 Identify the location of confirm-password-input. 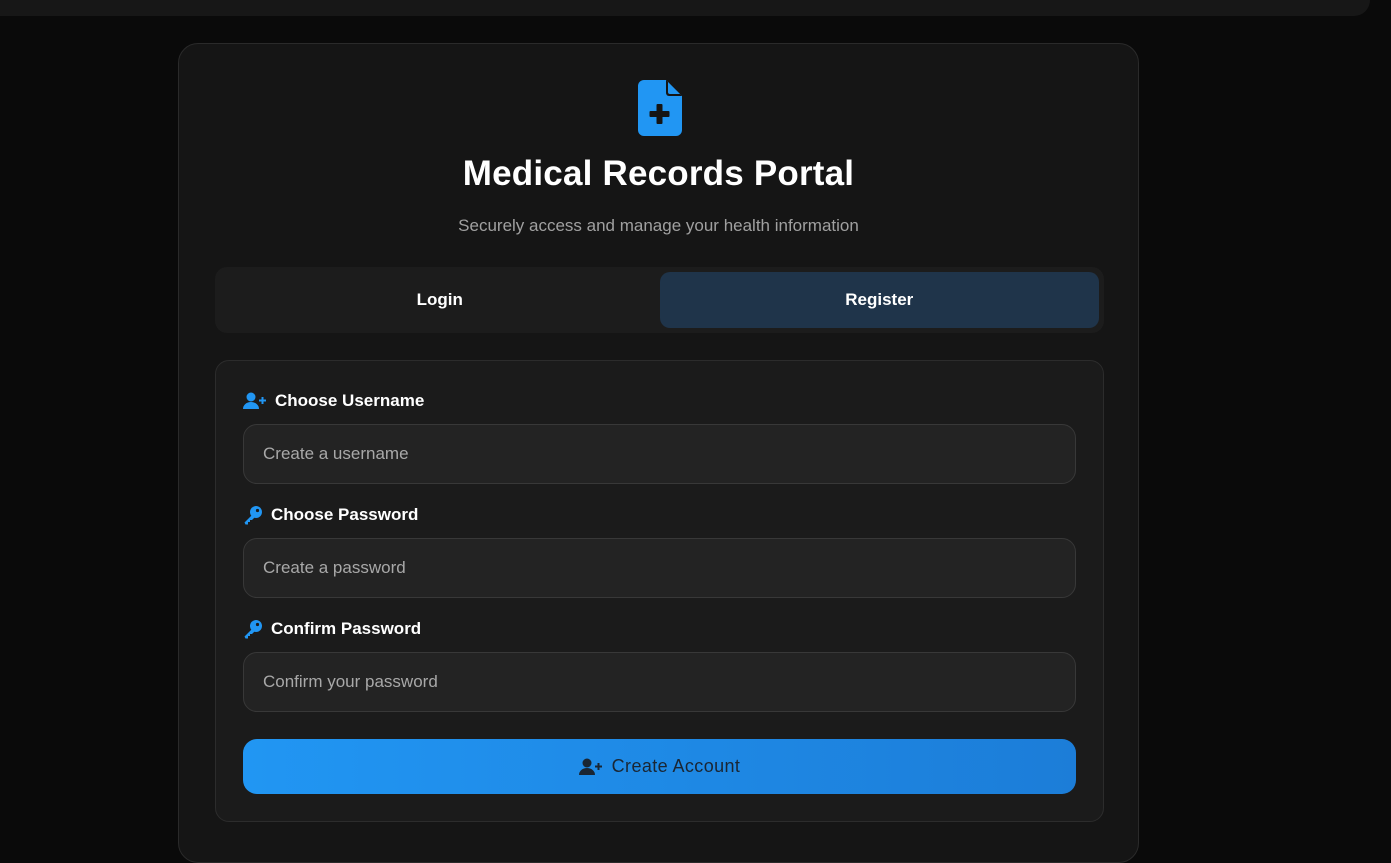
(659, 682).